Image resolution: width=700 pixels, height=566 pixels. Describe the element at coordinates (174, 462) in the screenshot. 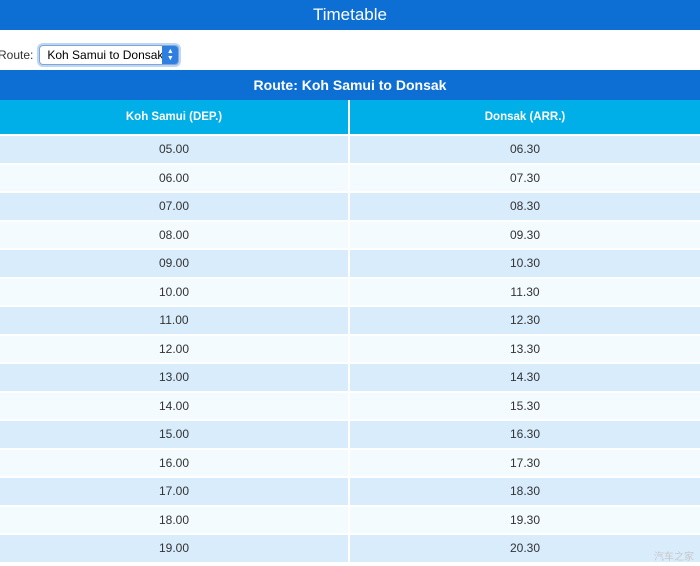

I see `departure-time-cell: 16.00` at that location.